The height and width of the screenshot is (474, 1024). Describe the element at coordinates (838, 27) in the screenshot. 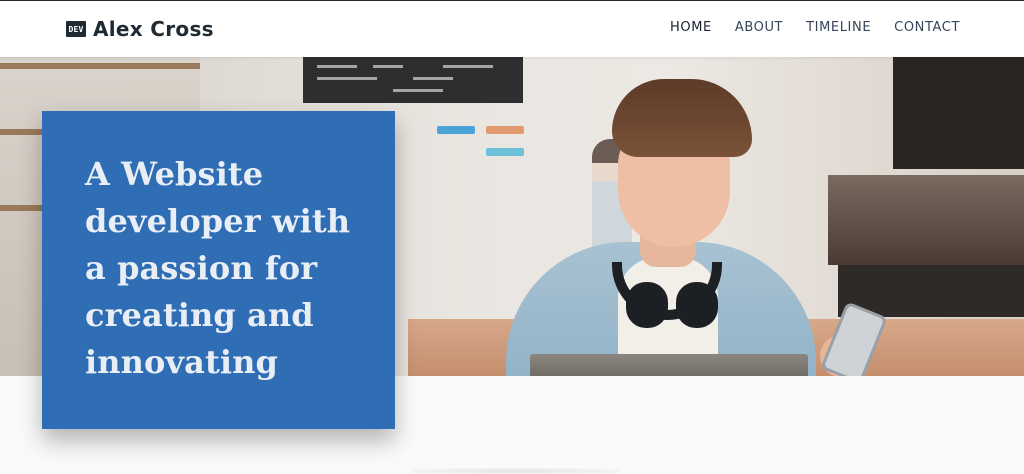

I see `nav-timeline: TIMELINE` at that location.